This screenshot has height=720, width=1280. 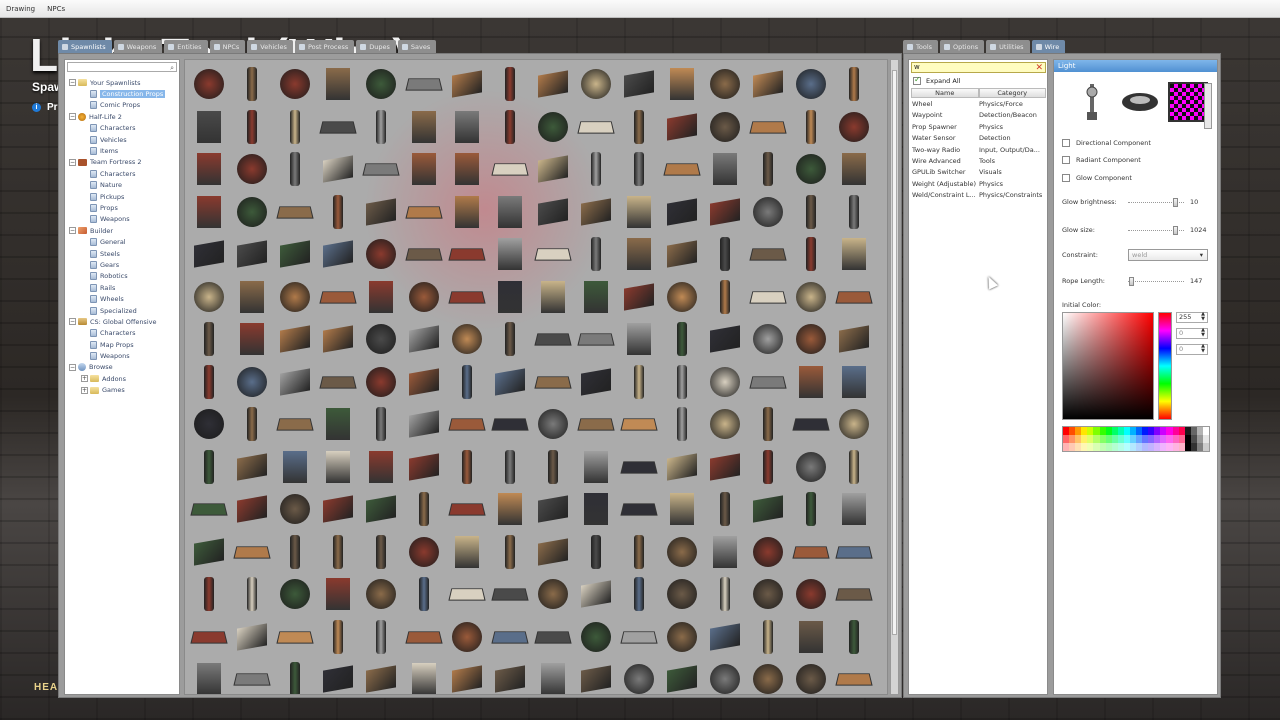 I want to click on tool-list-row: GPULib Switcher Visuals, so click(x=979, y=173).